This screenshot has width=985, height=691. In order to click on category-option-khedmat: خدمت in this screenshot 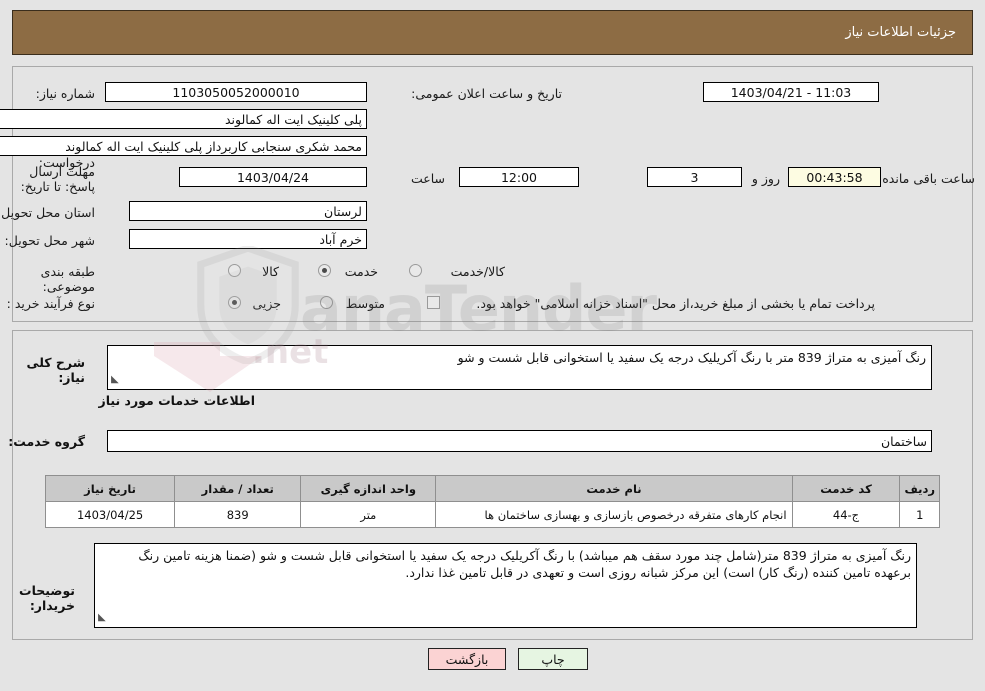, I will do `click(361, 271)`.